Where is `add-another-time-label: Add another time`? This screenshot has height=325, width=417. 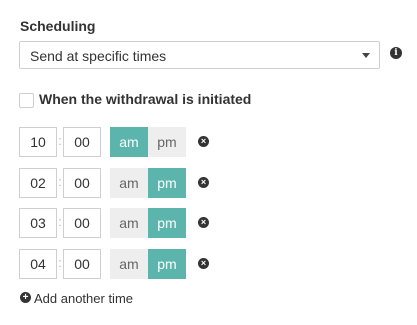
add-another-time-label: Add another time is located at coordinates (84, 298).